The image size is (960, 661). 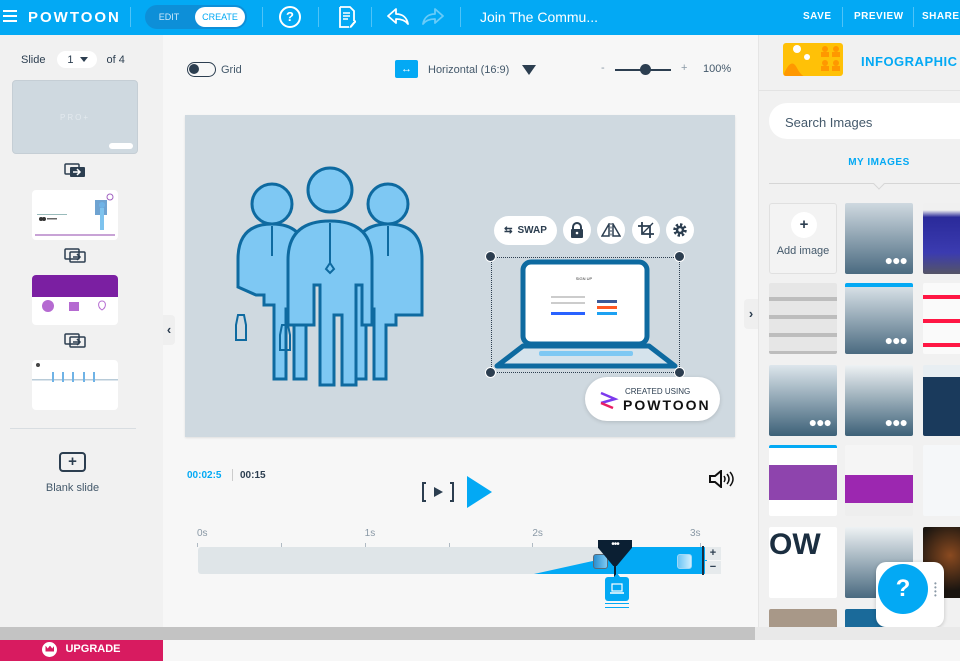 I want to click on powtoon-logo: POWTOON, so click(x=74, y=17).